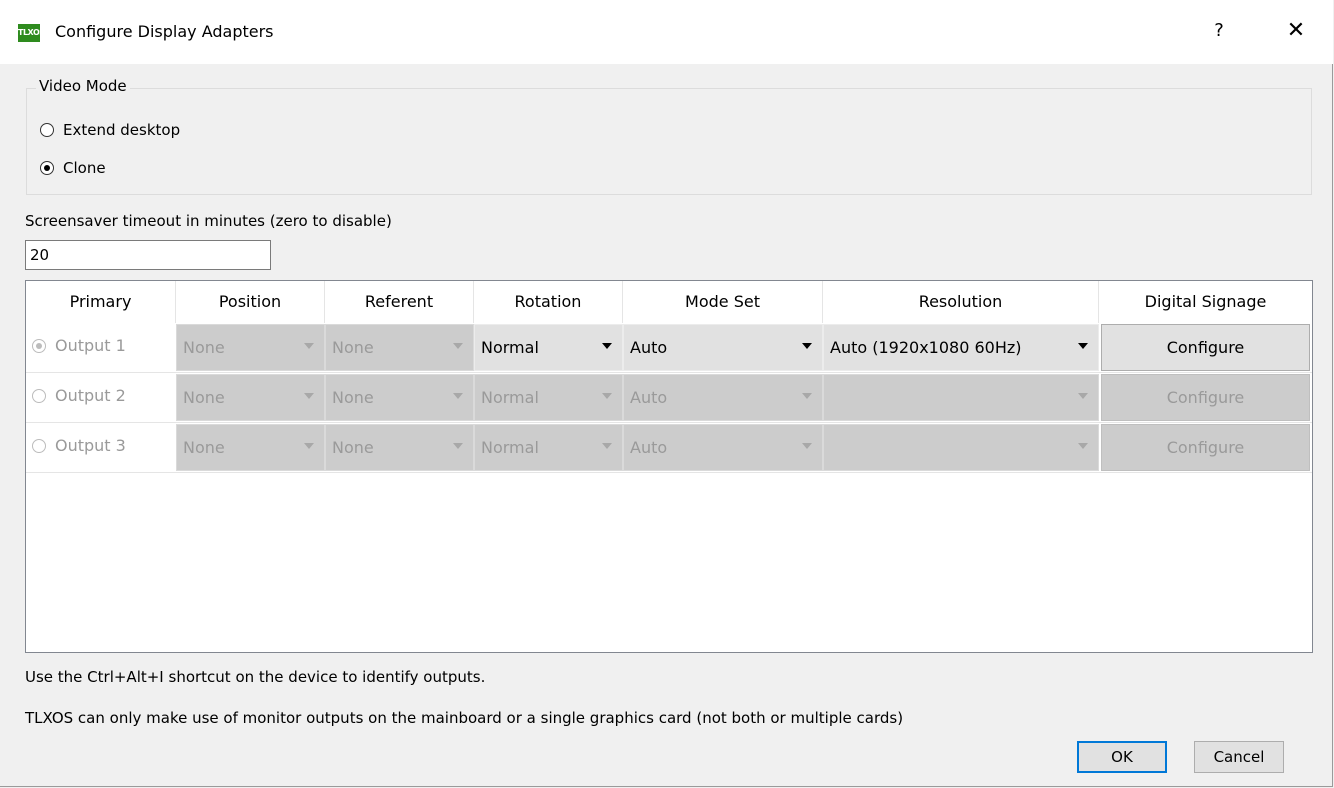  I want to click on referent-value-1: None, so click(353, 347).